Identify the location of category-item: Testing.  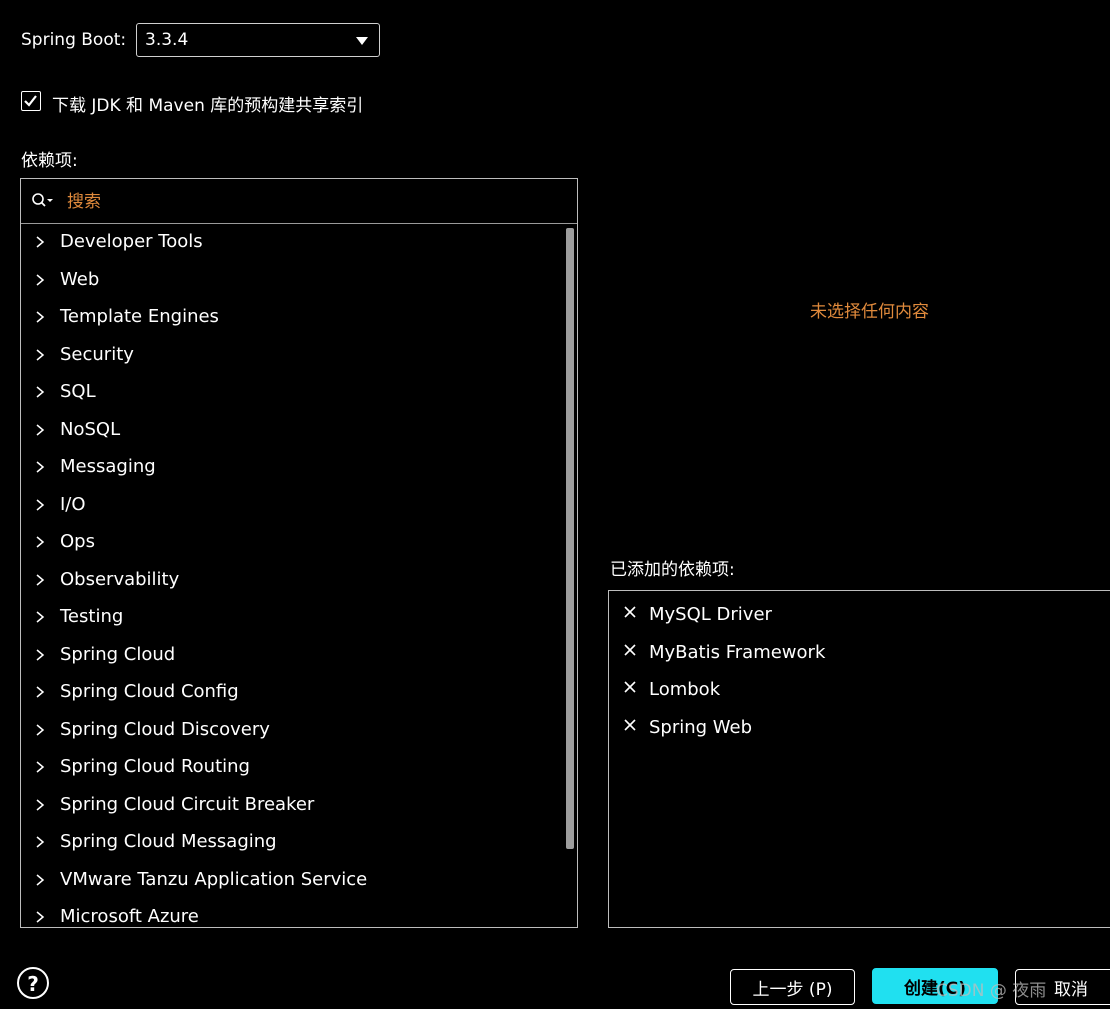
(293, 618).